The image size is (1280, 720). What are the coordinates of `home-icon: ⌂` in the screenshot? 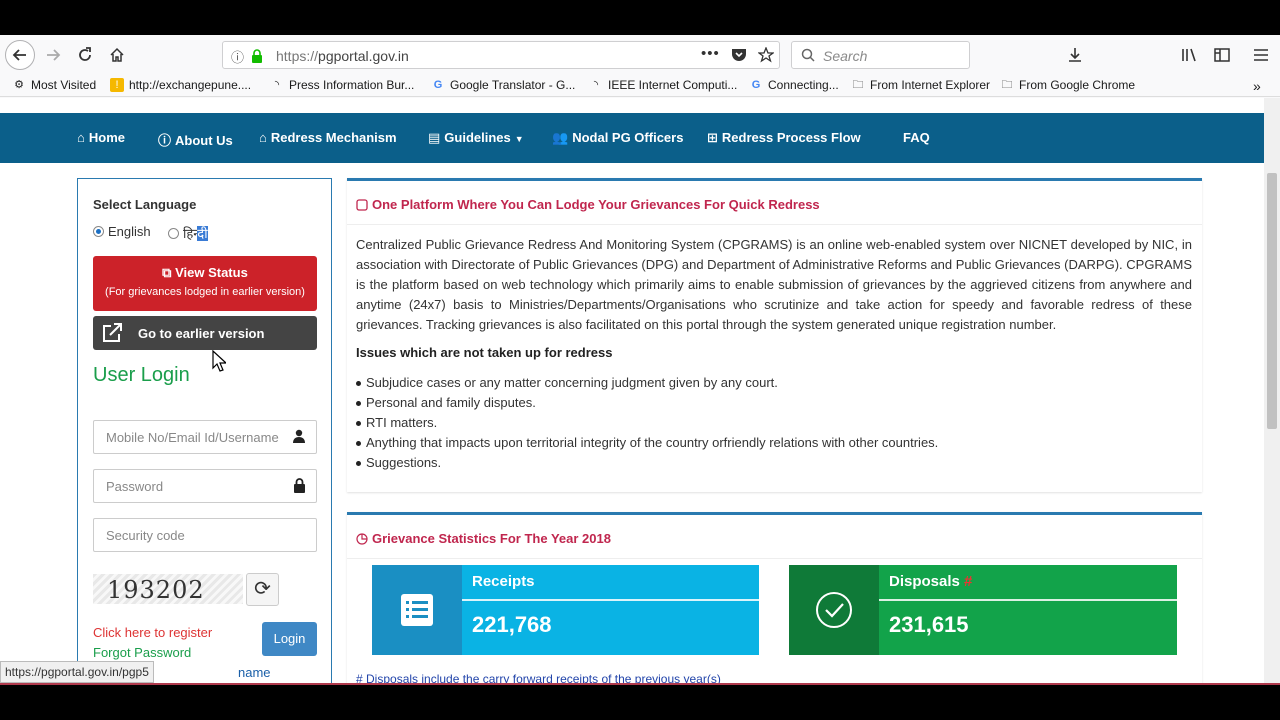 It's located at (81, 137).